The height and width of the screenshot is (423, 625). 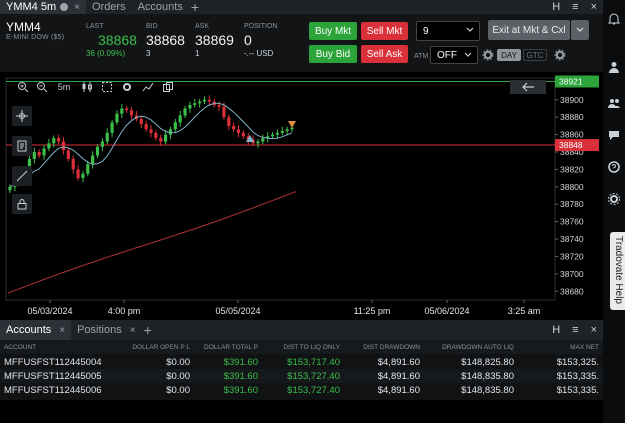 What do you see at coordinates (384, 31) in the screenshot?
I see `sell-market-button: Sell Mkt` at bounding box center [384, 31].